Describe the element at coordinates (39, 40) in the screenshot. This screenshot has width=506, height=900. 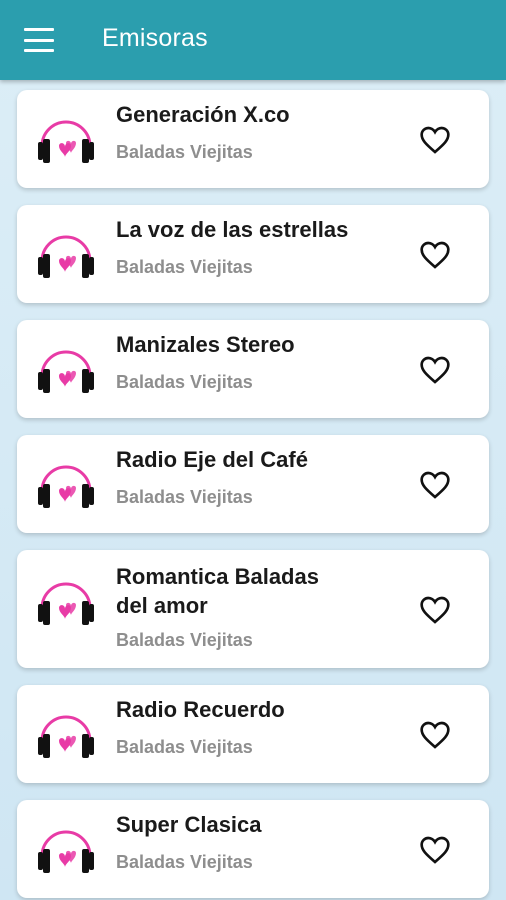
I see `hamburger-menu-icon` at that location.